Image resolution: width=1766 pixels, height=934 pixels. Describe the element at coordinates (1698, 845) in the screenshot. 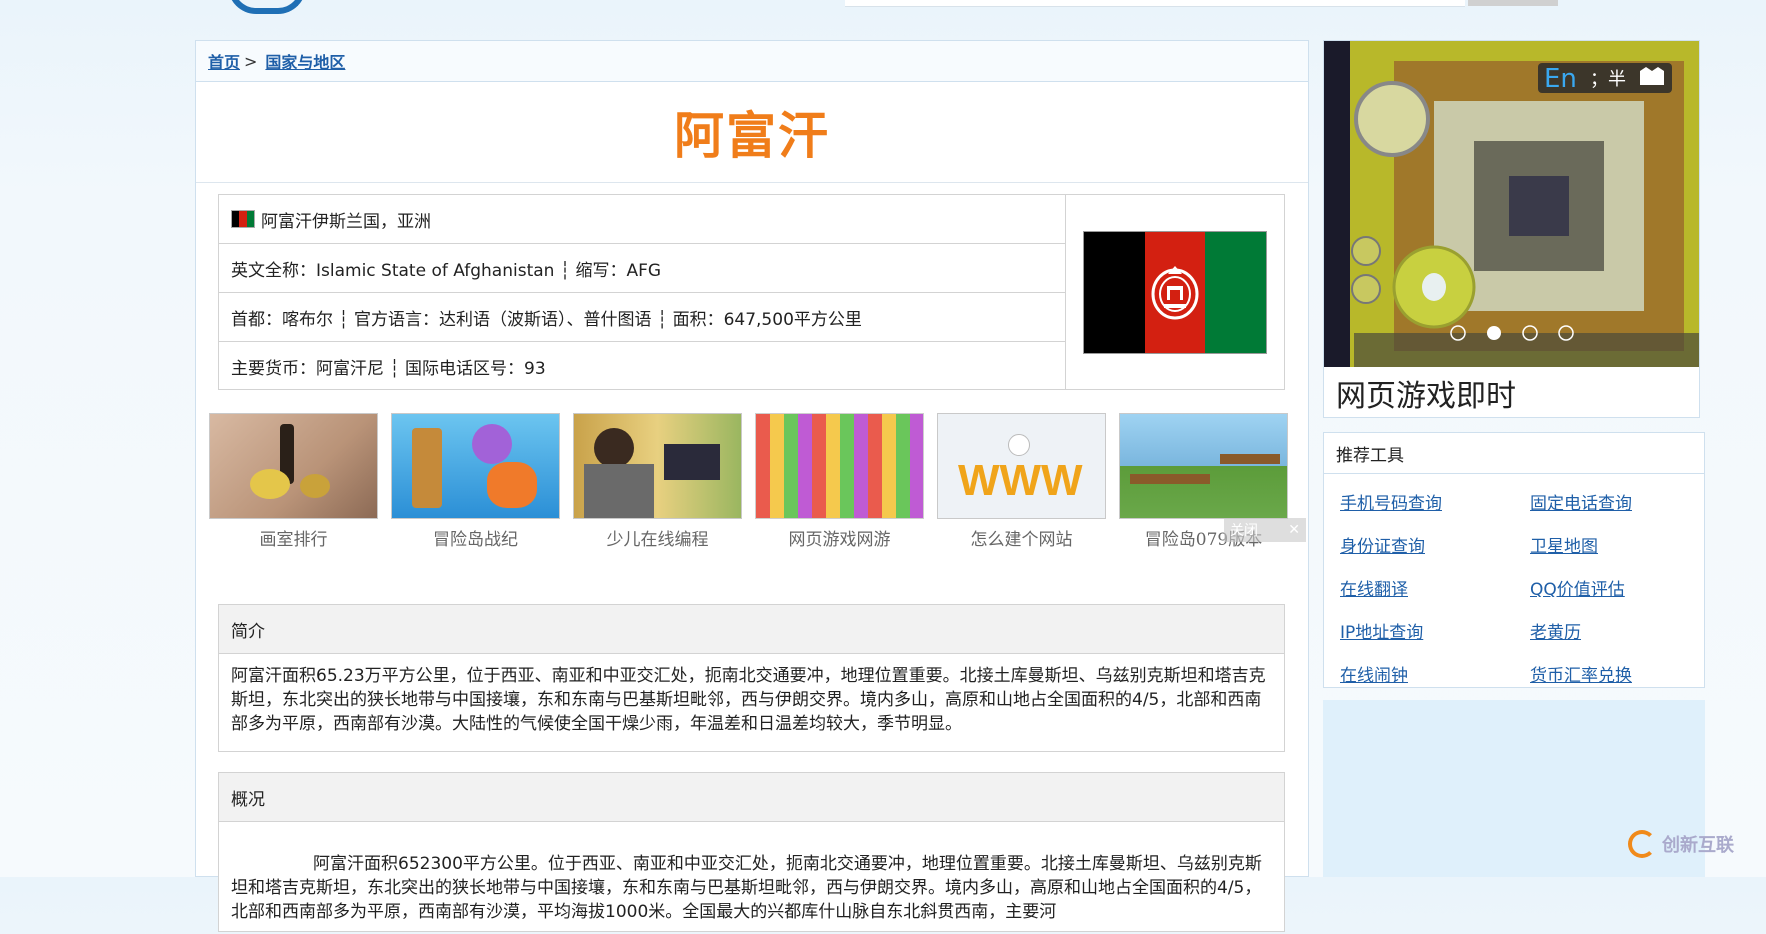

I see `watermark-text: 创新互联` at that location.